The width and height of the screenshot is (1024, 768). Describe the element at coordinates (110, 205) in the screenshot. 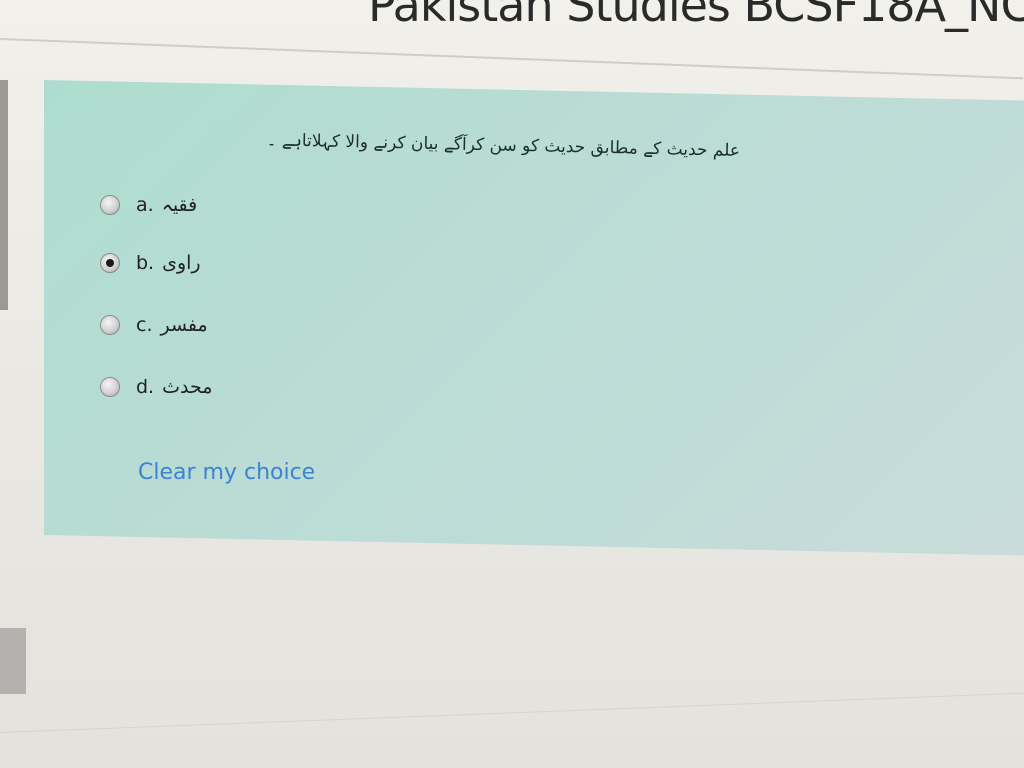

I see `radio-button-a` at that location.